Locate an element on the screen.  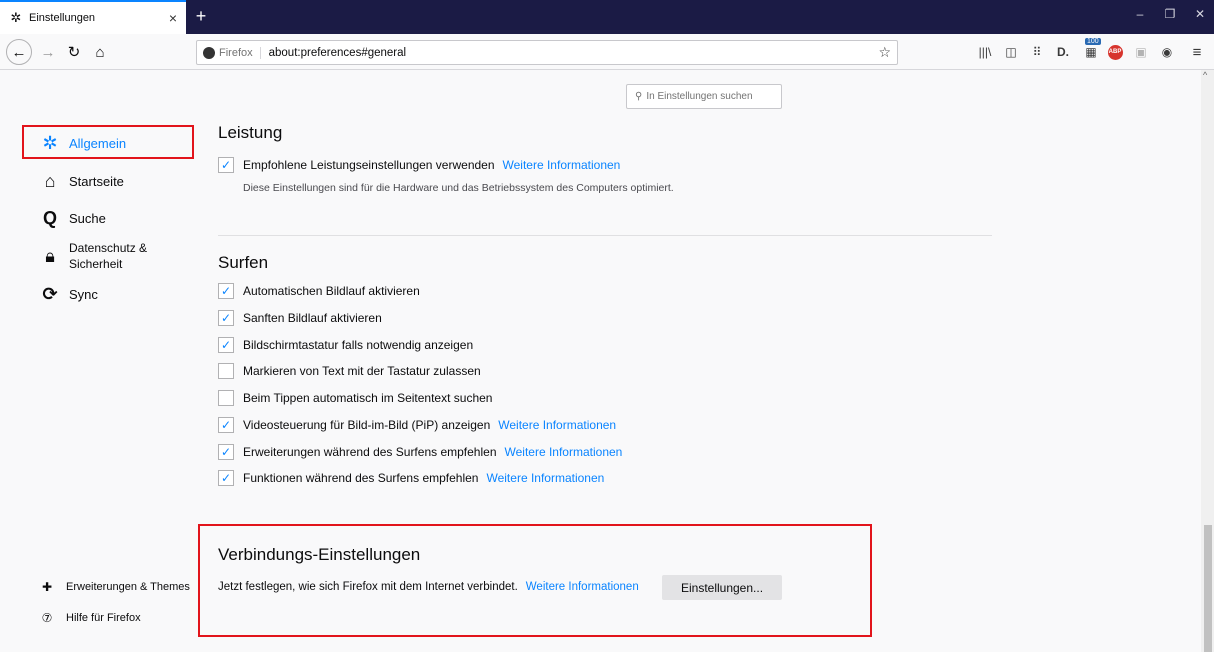
sidebar-item-sync: ⟳ Sync is located at coordinates (69, 293).